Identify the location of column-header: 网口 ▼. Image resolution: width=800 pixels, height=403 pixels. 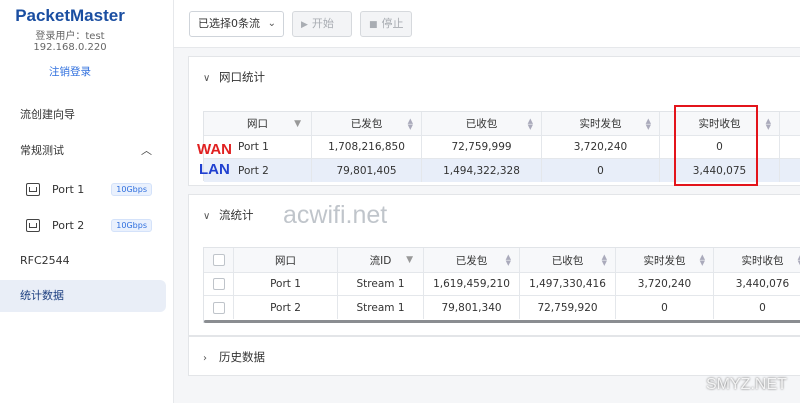
(258, 123).